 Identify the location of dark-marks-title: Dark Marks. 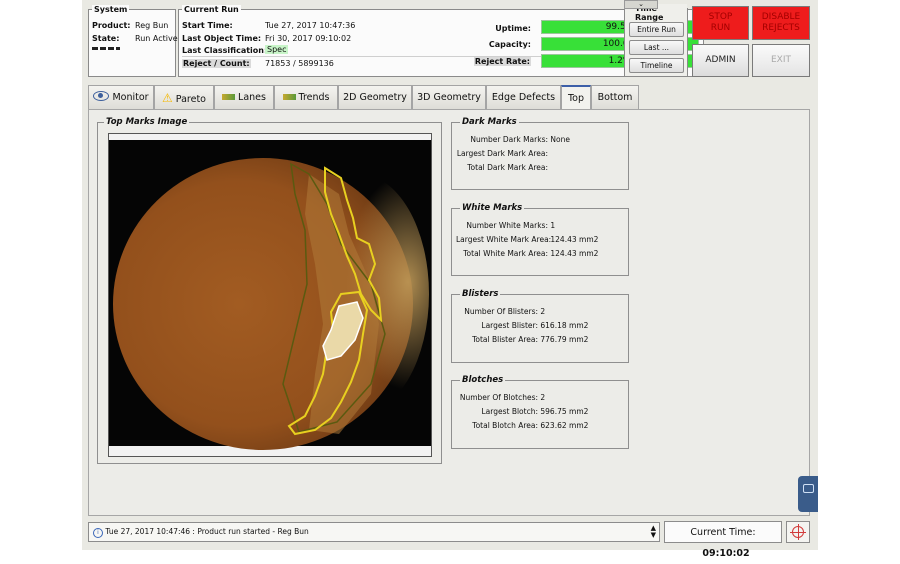
(489, 122).